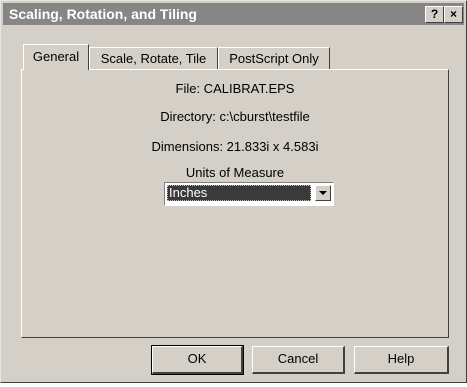 The width and height of the screenshot is (467, 387). What do you see at coordinates (153, 58) in the screenshot?
I see `tab-scale-rotate-tile: Scale, Rotate, Tile` at bounding box center [153, 58].